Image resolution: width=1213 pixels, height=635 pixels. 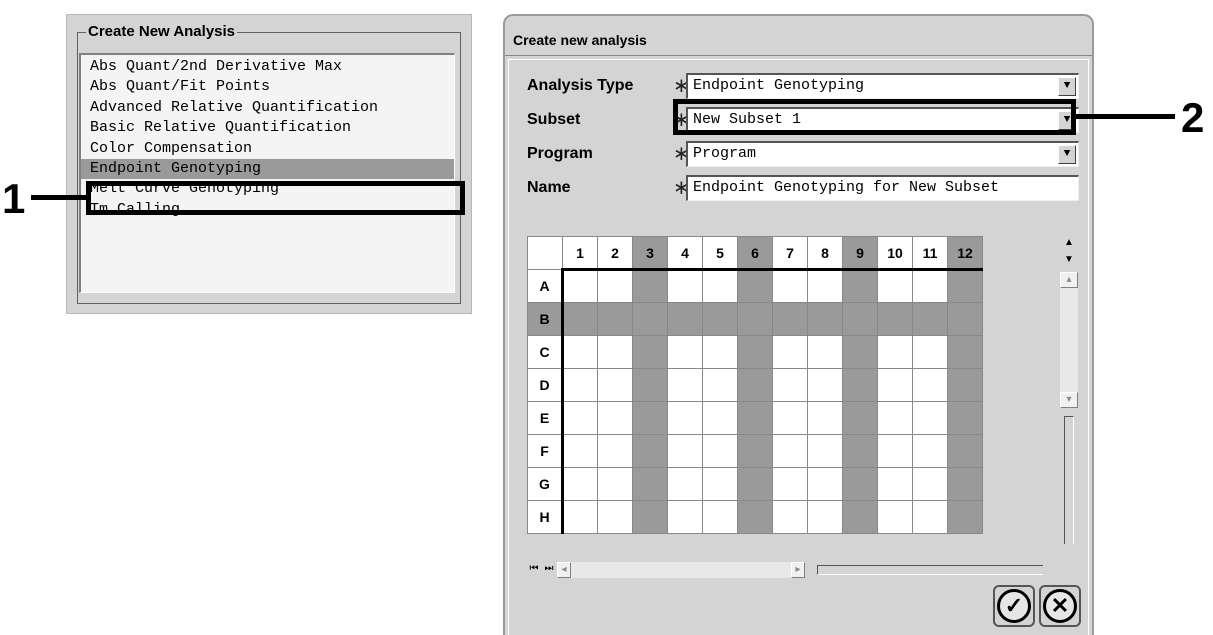 What do you see at coordinates (615, 253) in the screenshot?
I see `plate-column-header: 2` at bounding box center [615, 253].